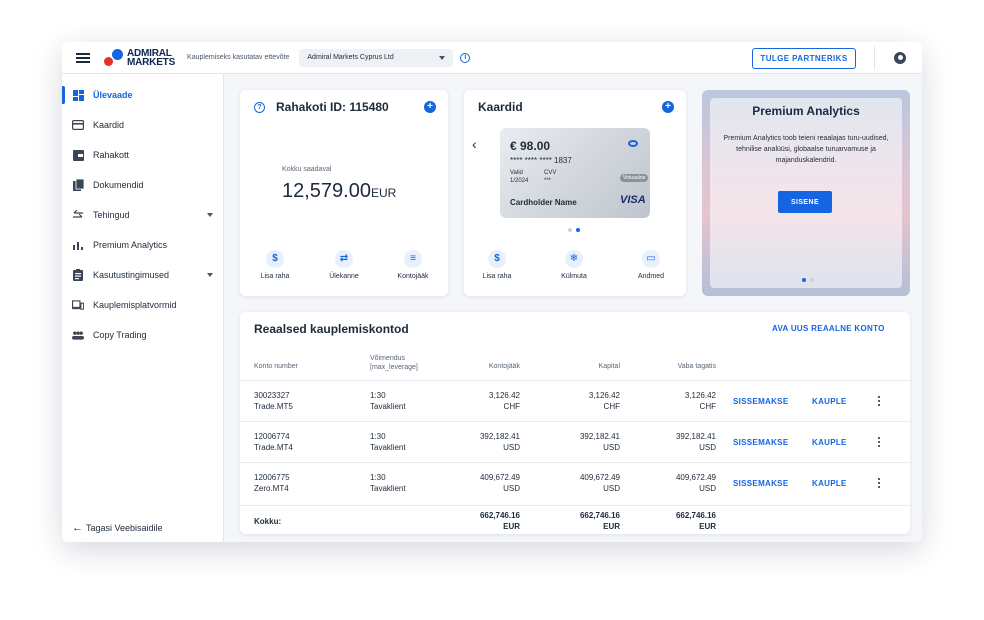  Describe the element at coordinates (611, 526) in the screenshot. I see `total-currency: EUR` at that location.